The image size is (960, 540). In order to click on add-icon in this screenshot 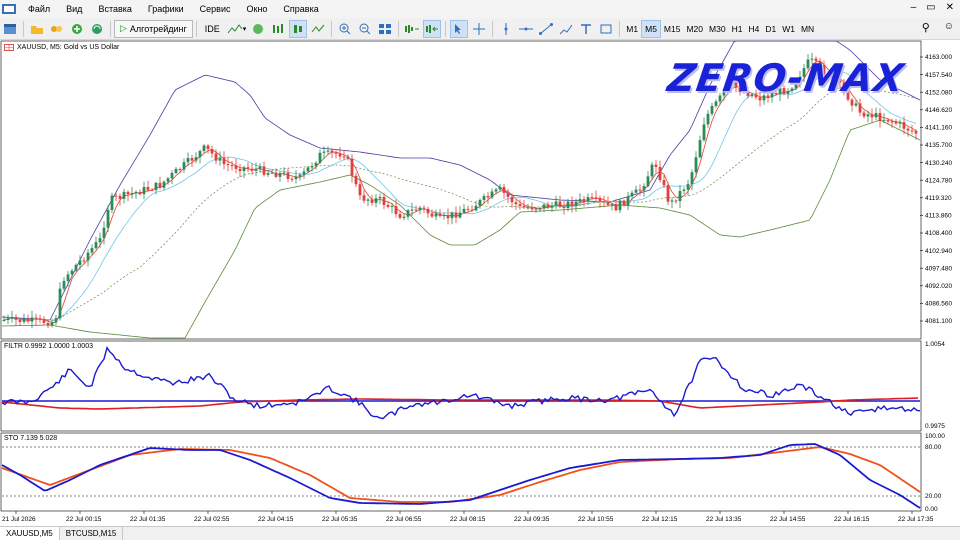, I will do `click(77, 29)`.